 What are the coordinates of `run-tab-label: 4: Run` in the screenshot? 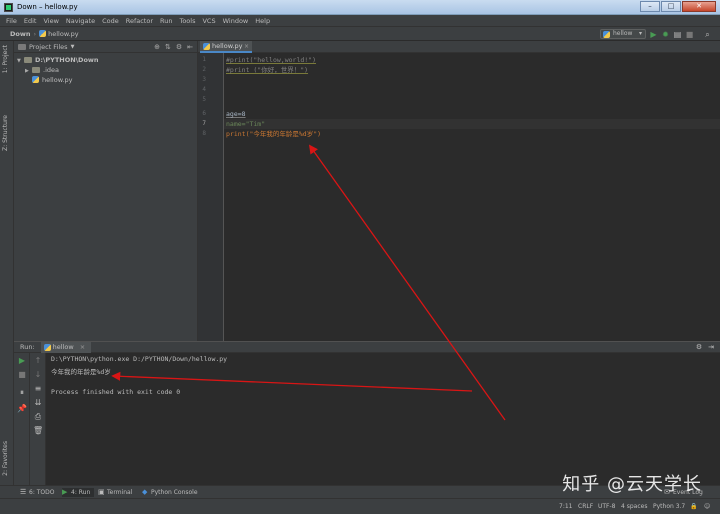 It's located at (81, 492).